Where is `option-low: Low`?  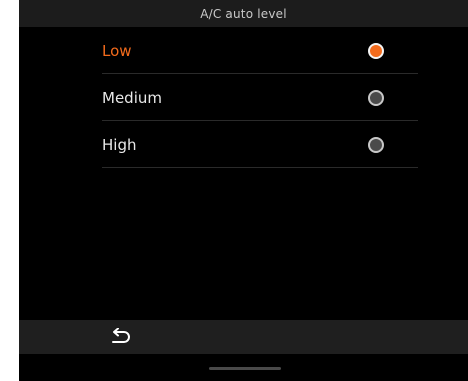
option-low: Low is located at coordinates (260, 50).